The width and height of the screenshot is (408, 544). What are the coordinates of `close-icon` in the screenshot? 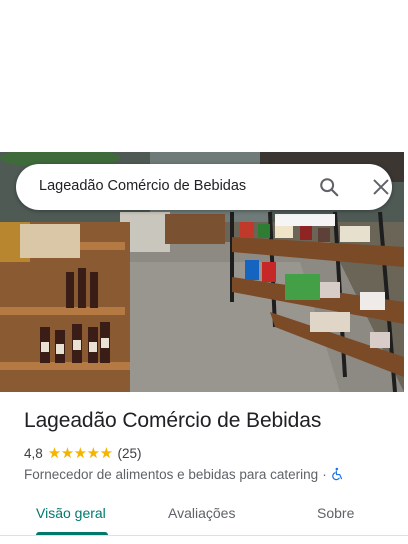 It's located at (381, 187).